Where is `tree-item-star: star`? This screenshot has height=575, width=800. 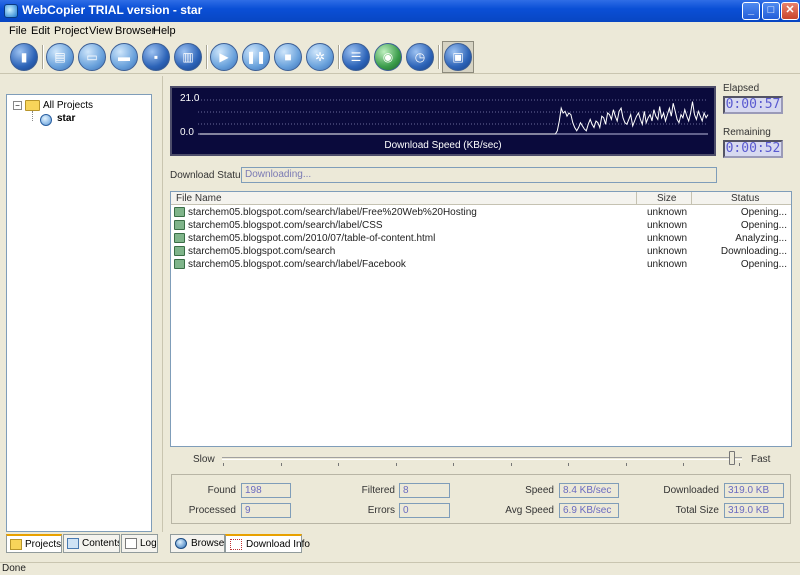 tree-item-star: star is located at coordinates (66, 118).